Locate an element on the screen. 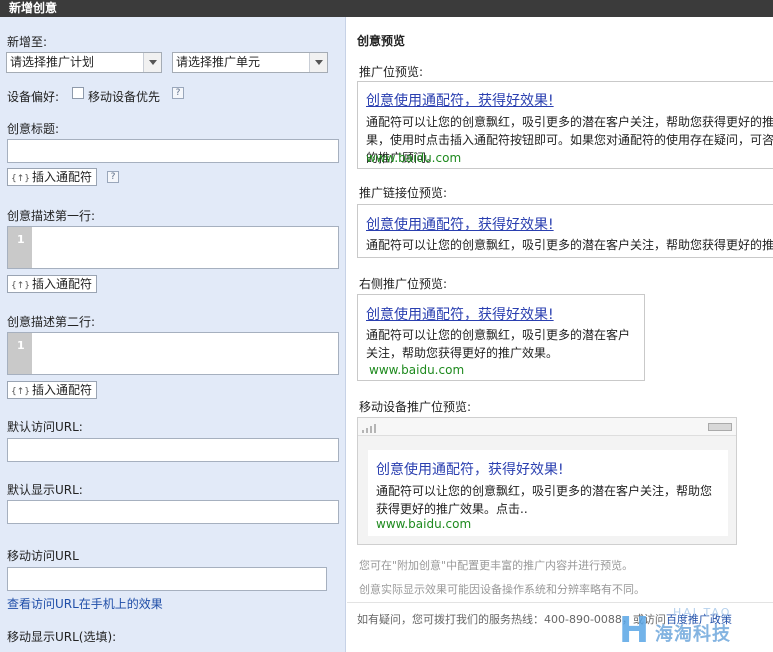 The image size is (773, 652). window-title: 新增创意 is located at coordinates (386, 8).